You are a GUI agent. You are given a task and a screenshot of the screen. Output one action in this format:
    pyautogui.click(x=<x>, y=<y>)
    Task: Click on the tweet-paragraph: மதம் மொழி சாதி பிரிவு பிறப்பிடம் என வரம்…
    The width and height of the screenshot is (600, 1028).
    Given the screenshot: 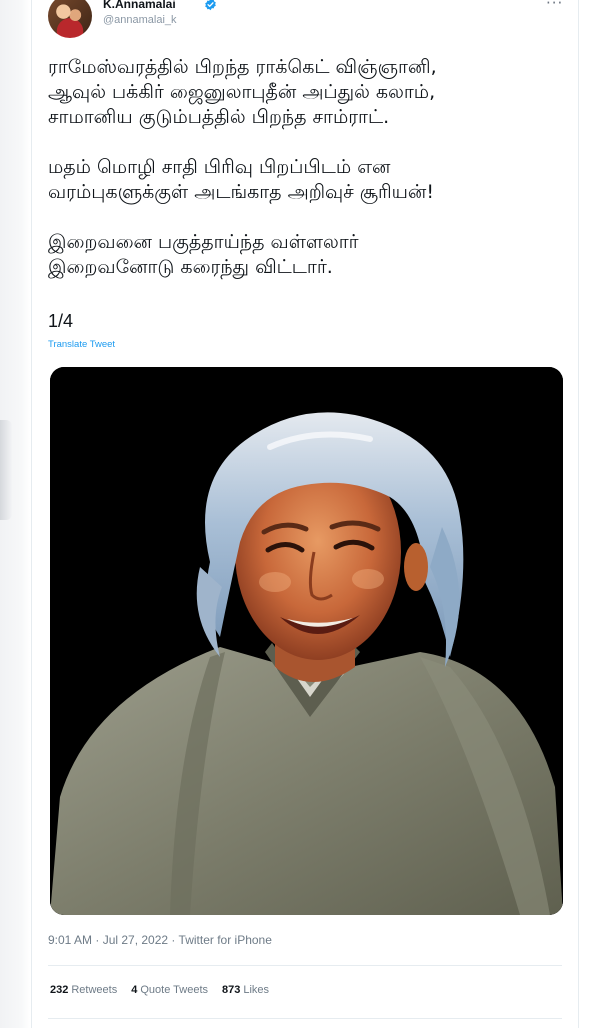 What is the action you would take?
    pyautogui.click(x=308, y=180)
    